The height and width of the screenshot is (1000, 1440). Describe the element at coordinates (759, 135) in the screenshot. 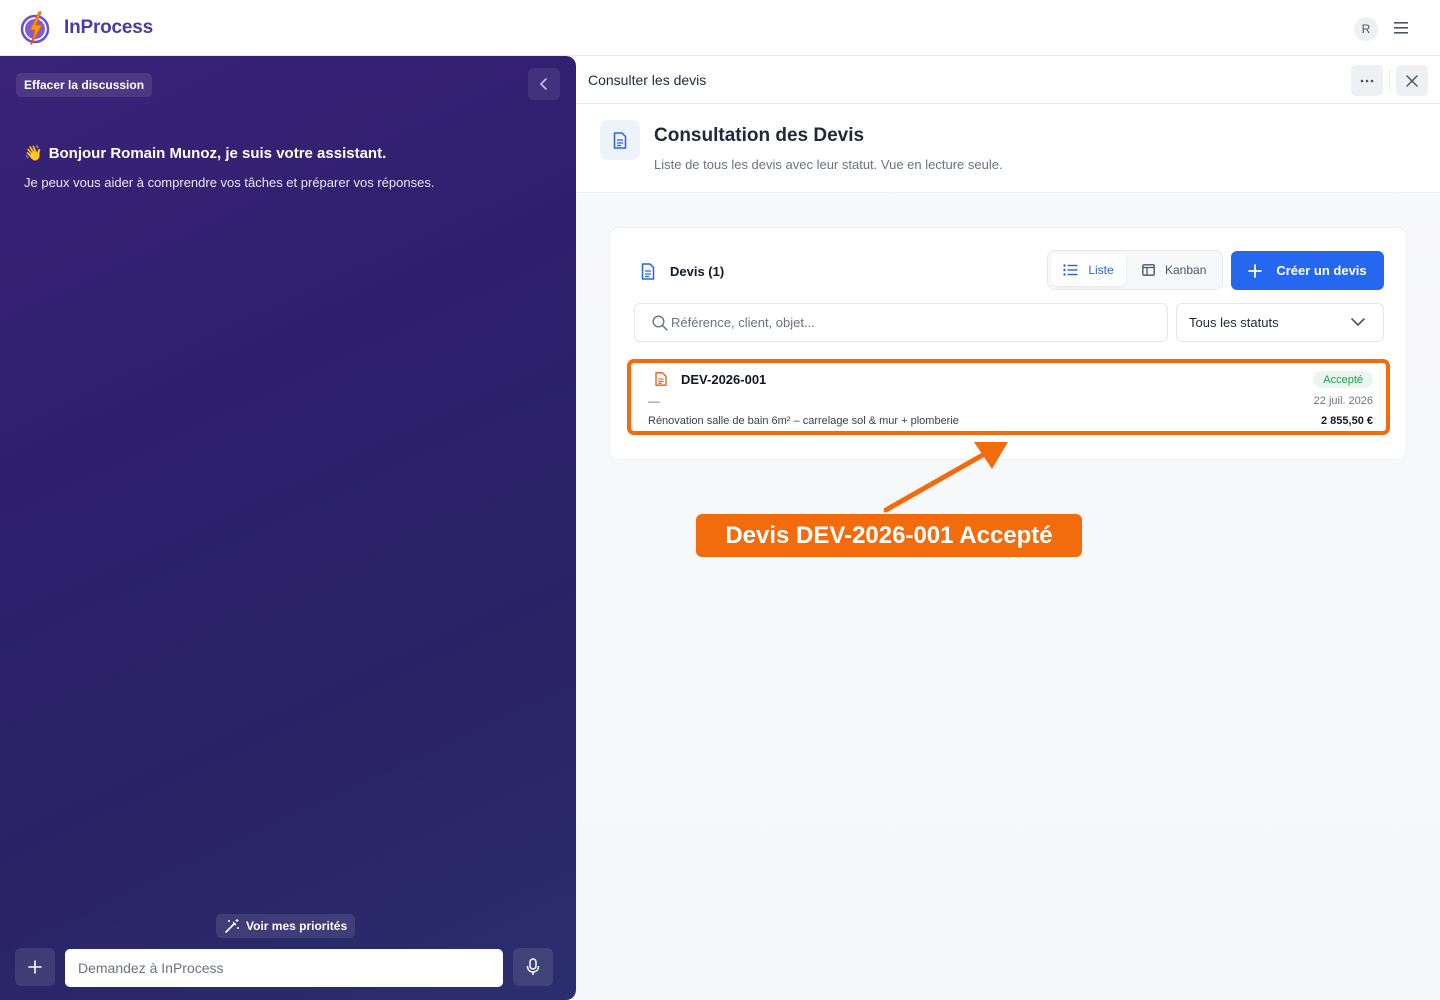

I see `page-title: Consultation des Devis` at that location.